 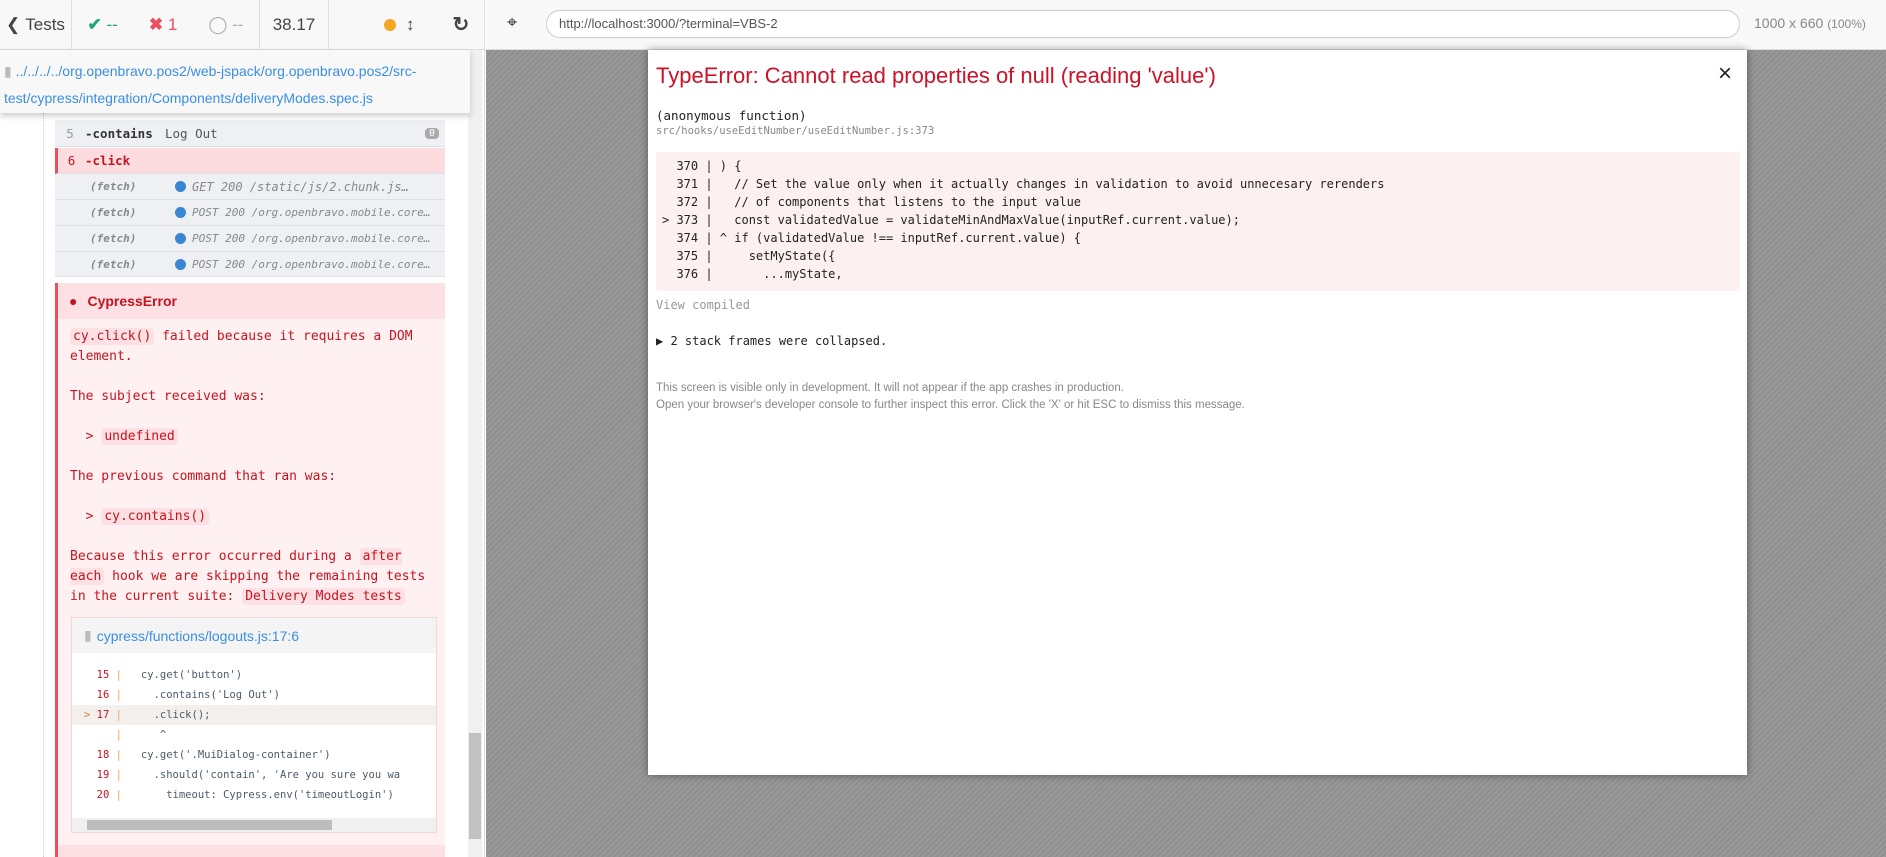 I want to click on passed-count: ✔ --, so click(x=102, y=24).